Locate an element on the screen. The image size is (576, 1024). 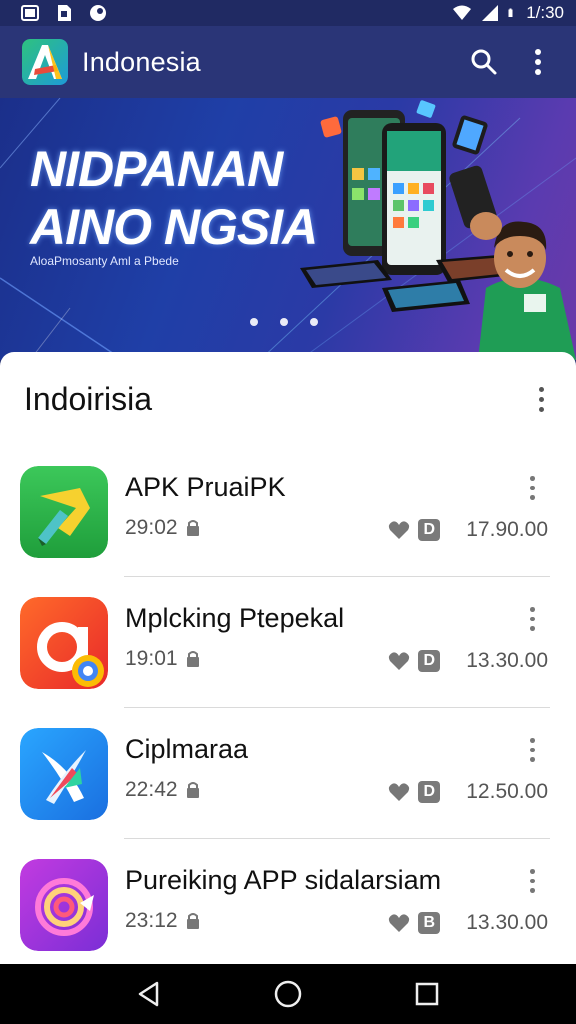
back-icon is located at coordinates (149, 994).